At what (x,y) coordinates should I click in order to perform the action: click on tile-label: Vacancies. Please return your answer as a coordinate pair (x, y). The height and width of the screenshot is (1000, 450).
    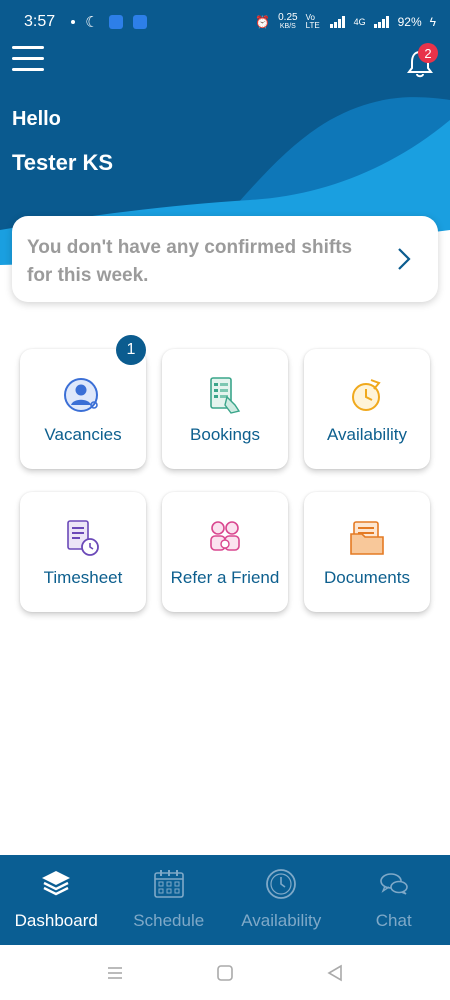
    Looking at the image, I should click on (83, 434).